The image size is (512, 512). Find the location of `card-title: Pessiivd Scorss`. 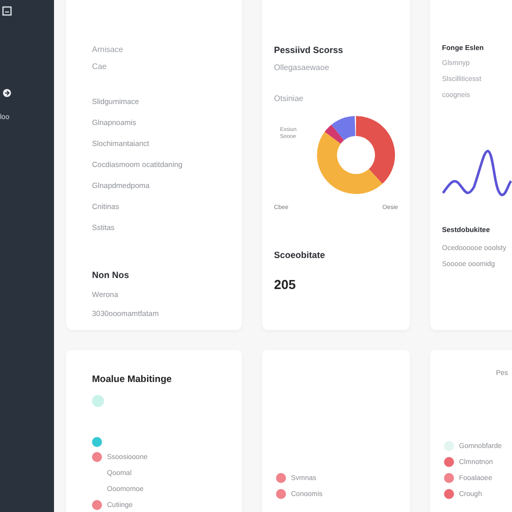

card-title: Pessiivd Scorss is located at coordinates (309, 50).